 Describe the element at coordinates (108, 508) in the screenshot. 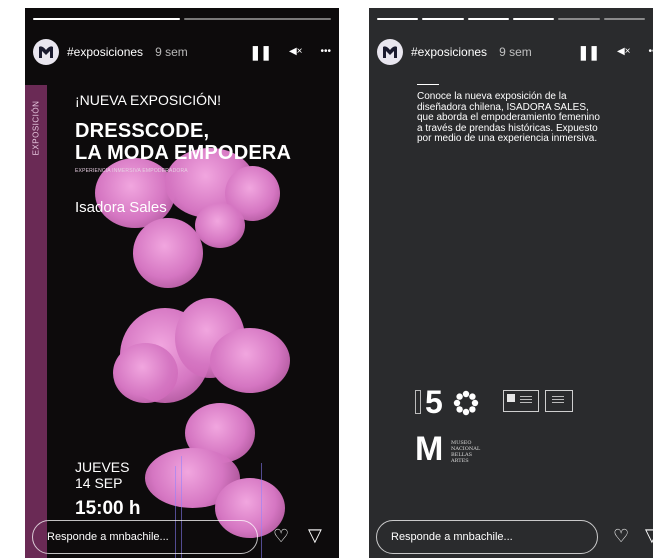

I see `event-time: 15:00 h` at that location.